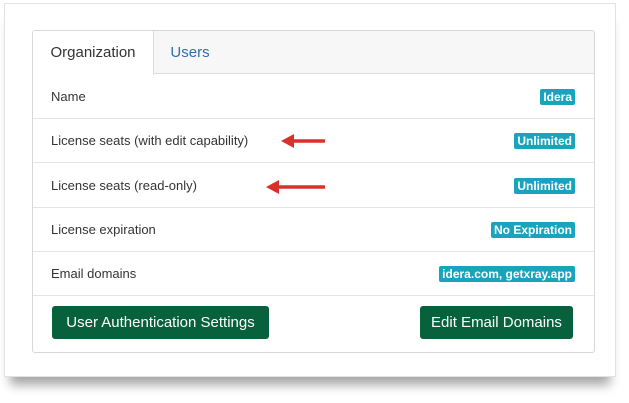 Image resolution: width=629 pixels, height=403 pixels. I want to click on tab-organization: Organization, so click(93, 53).